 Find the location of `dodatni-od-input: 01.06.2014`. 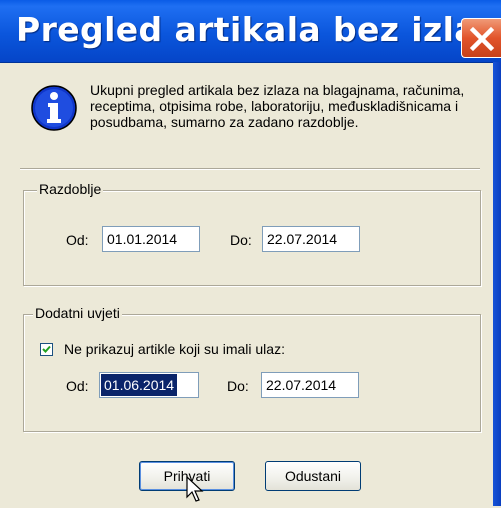

dodatni-od-input: 01.06.2014 is located at coordinates (149, 385).